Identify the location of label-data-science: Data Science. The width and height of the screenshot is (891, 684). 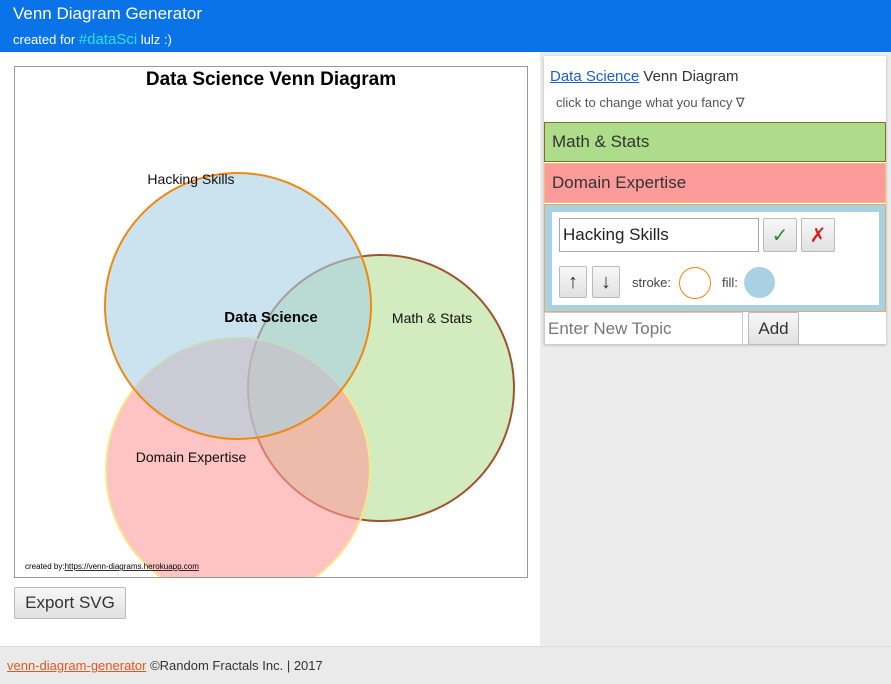
(270, 317).